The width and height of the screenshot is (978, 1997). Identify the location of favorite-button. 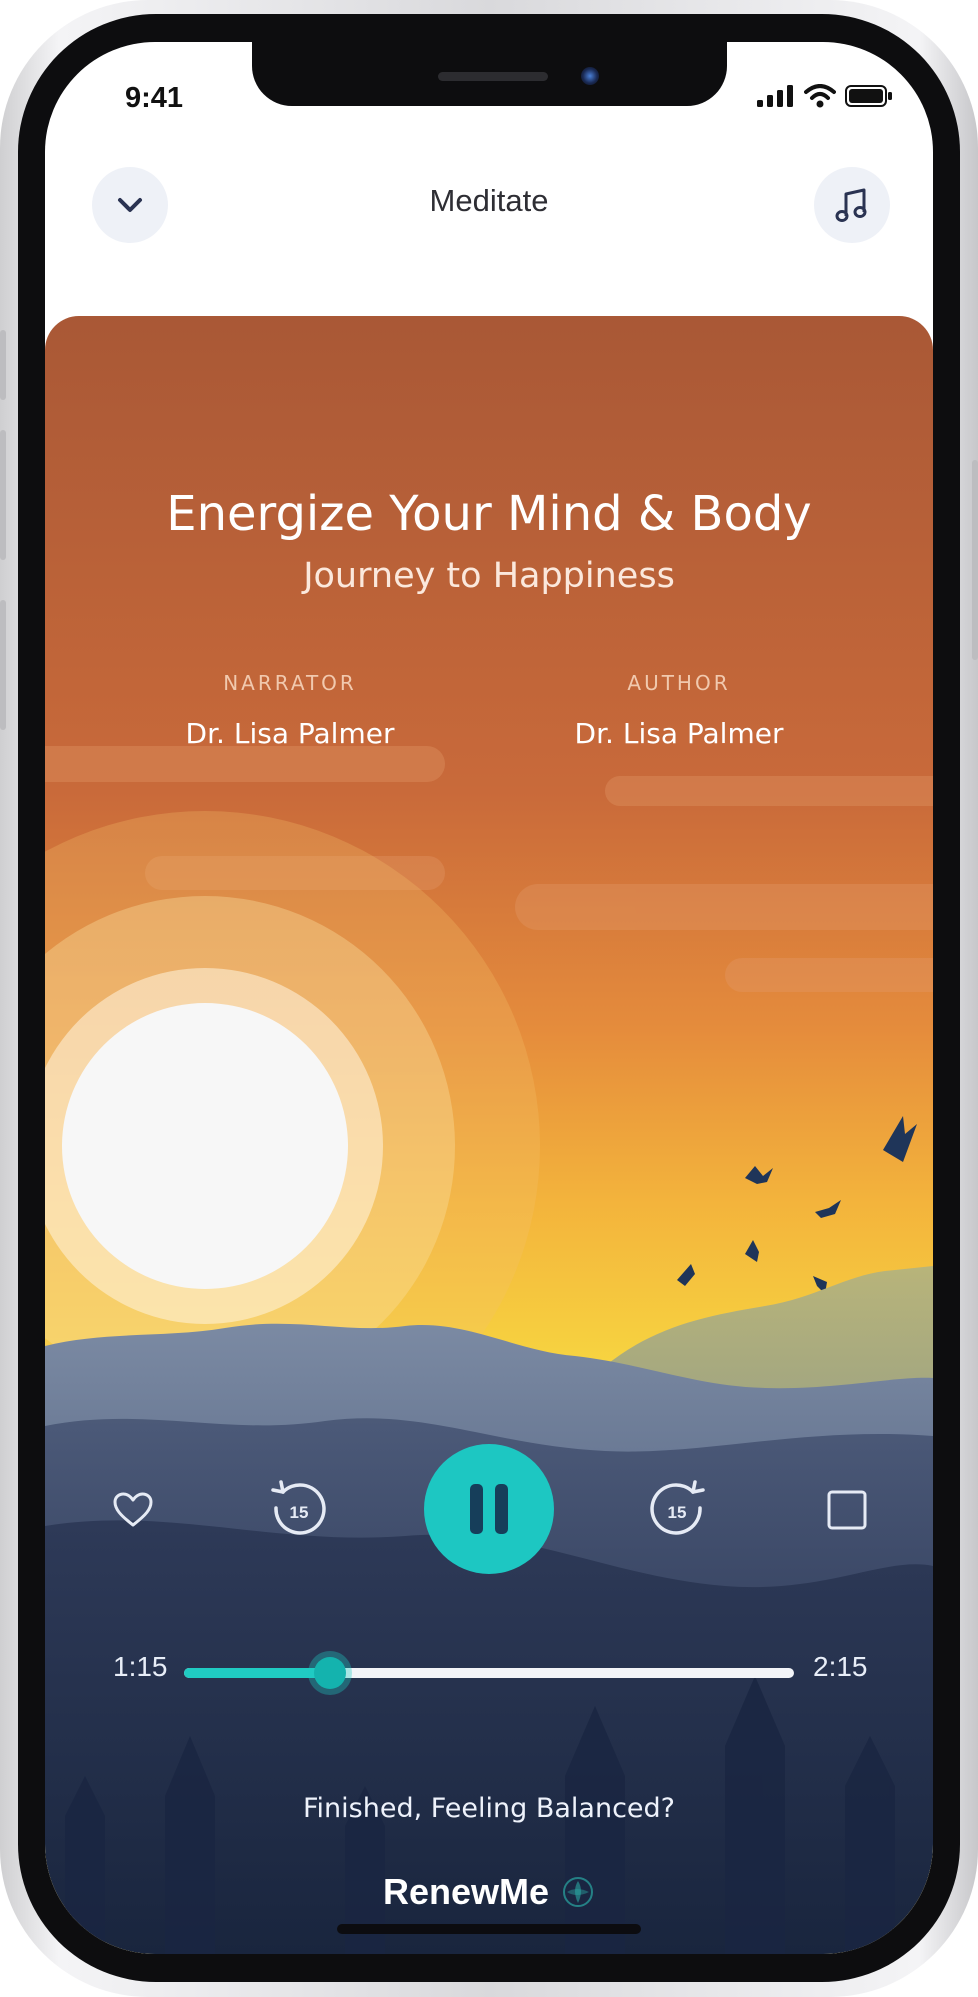
(133, 1510).